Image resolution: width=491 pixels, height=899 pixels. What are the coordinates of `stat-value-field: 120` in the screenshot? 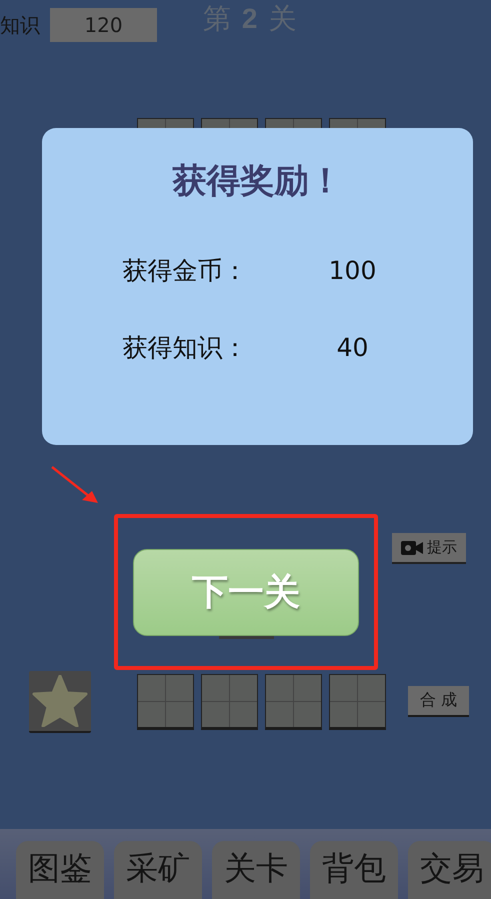 It's located at (103, 25).